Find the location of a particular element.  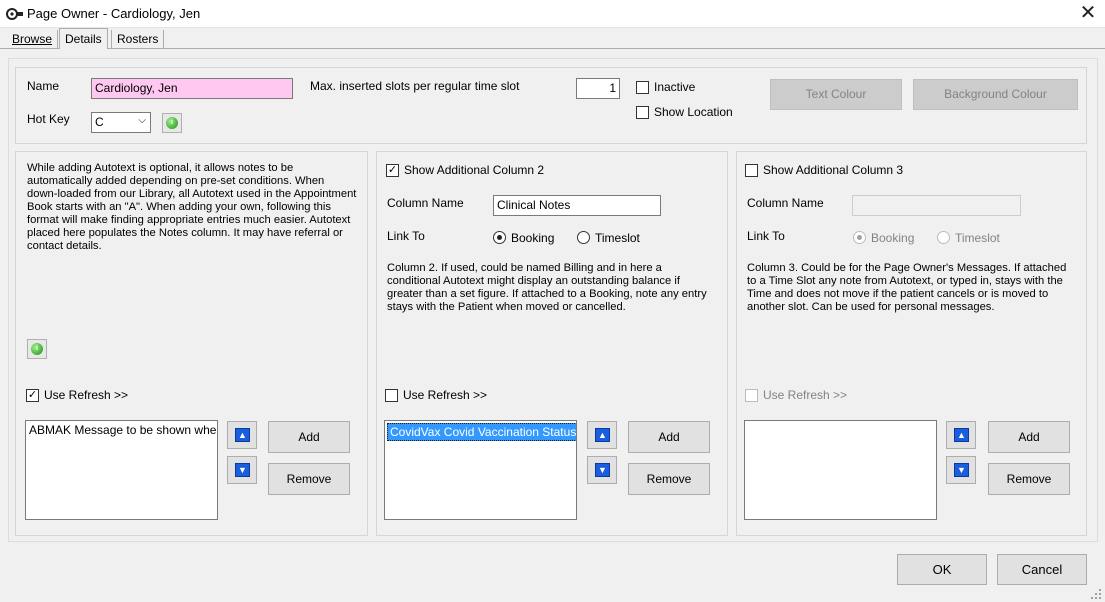

column1-move-up-button: ▲ is located at coordinates (242, 435).